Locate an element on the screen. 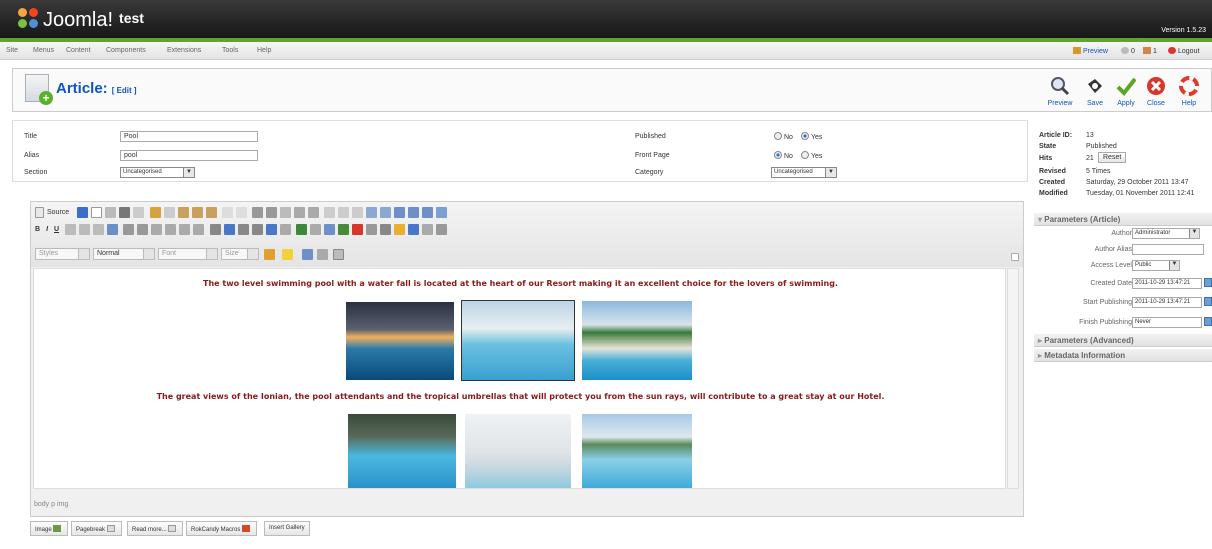 This screenshot has width=1212, height=549. editor-scrollbar is located at coordinates (1013, 378).